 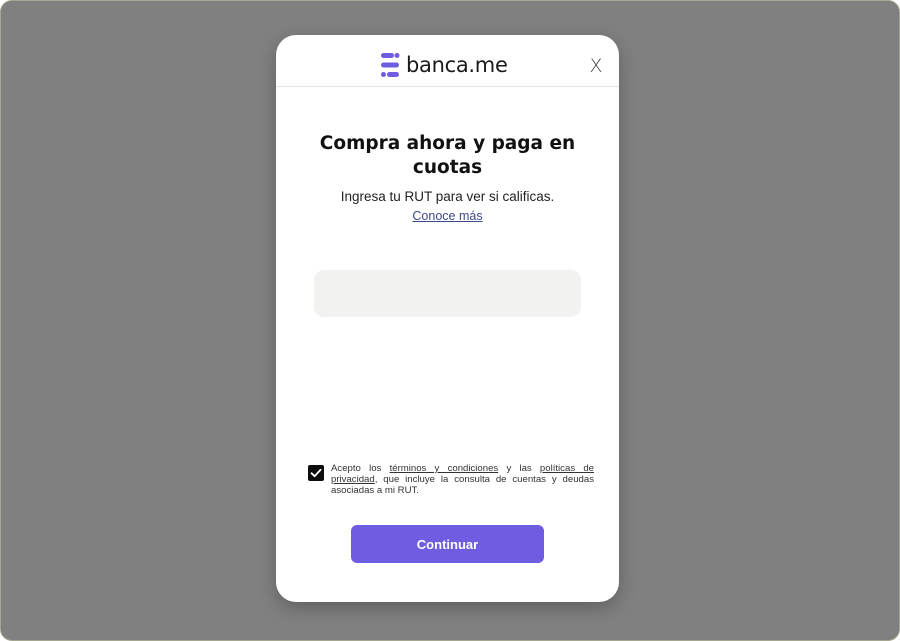 I want to click on consent-prefix: Acepto los, so click(x=360, y=468).